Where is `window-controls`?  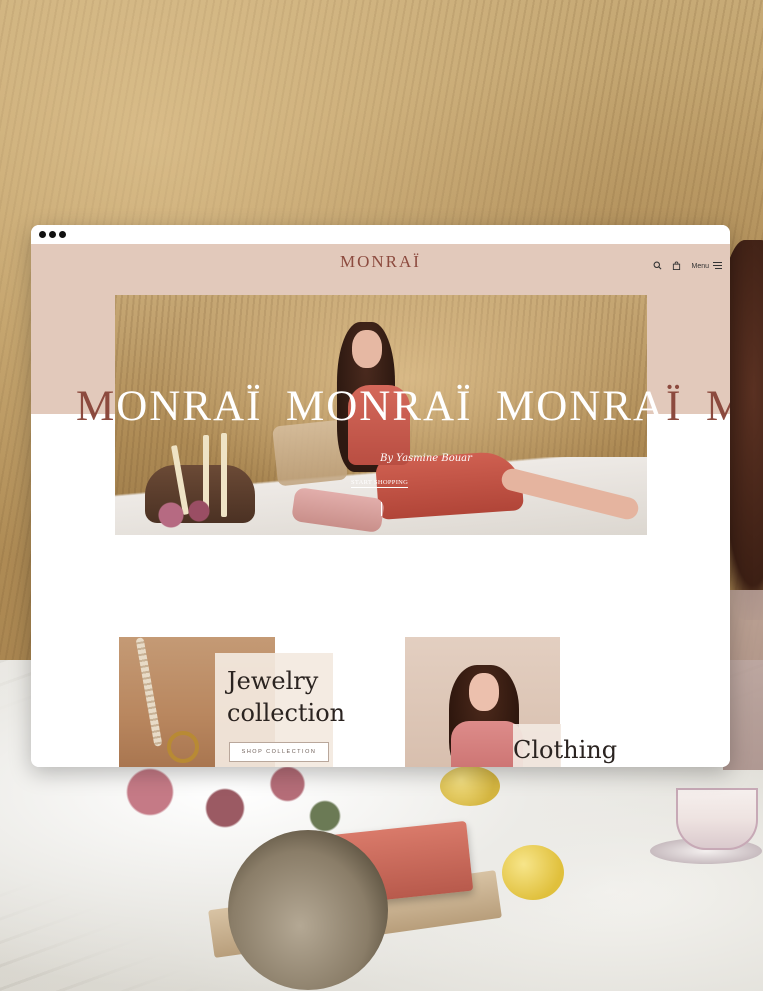
window-controls is located at coordinates (52, 234).